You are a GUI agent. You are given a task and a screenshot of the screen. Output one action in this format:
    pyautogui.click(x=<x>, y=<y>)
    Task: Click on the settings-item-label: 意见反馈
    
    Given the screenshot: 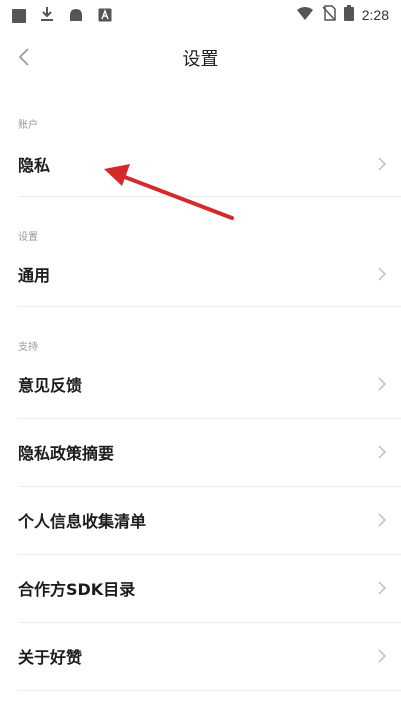 What is the action you would take?
    pyautogui.click(x=50, y=385)
    